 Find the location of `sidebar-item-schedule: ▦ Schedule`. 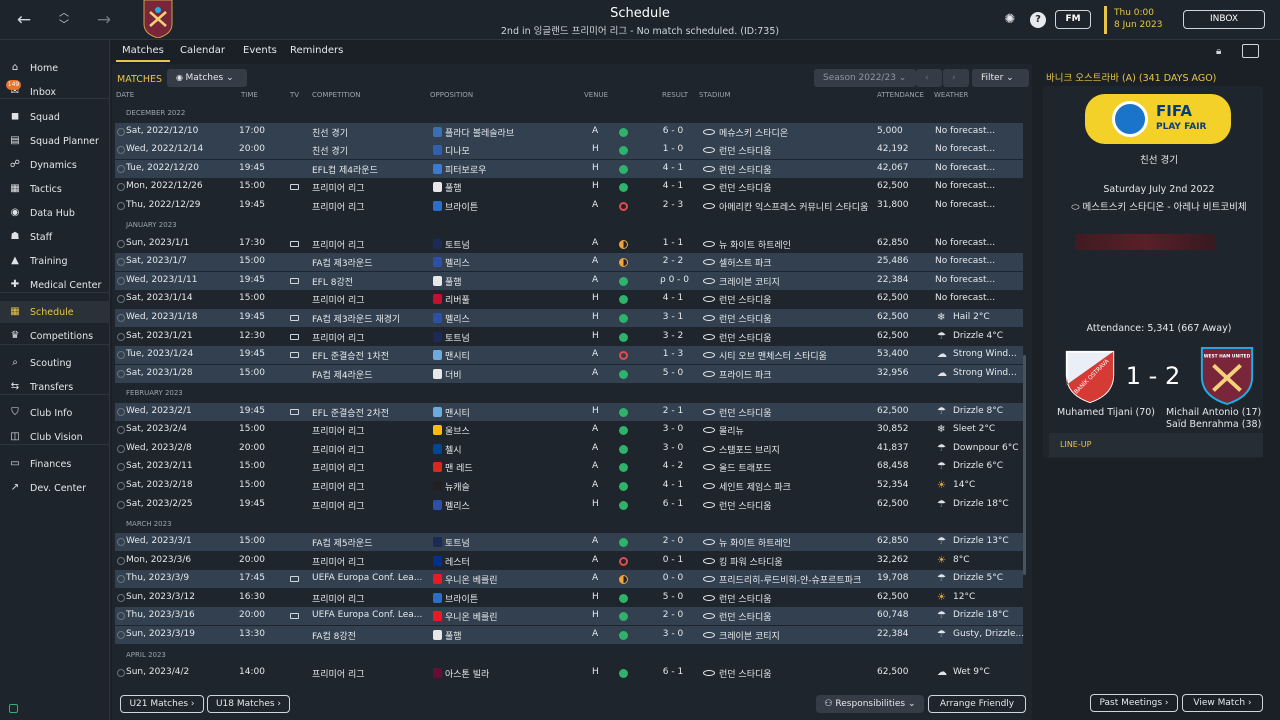

sidebar-item-schedule: ▦ Schedule is located at coordinates (55, 312).